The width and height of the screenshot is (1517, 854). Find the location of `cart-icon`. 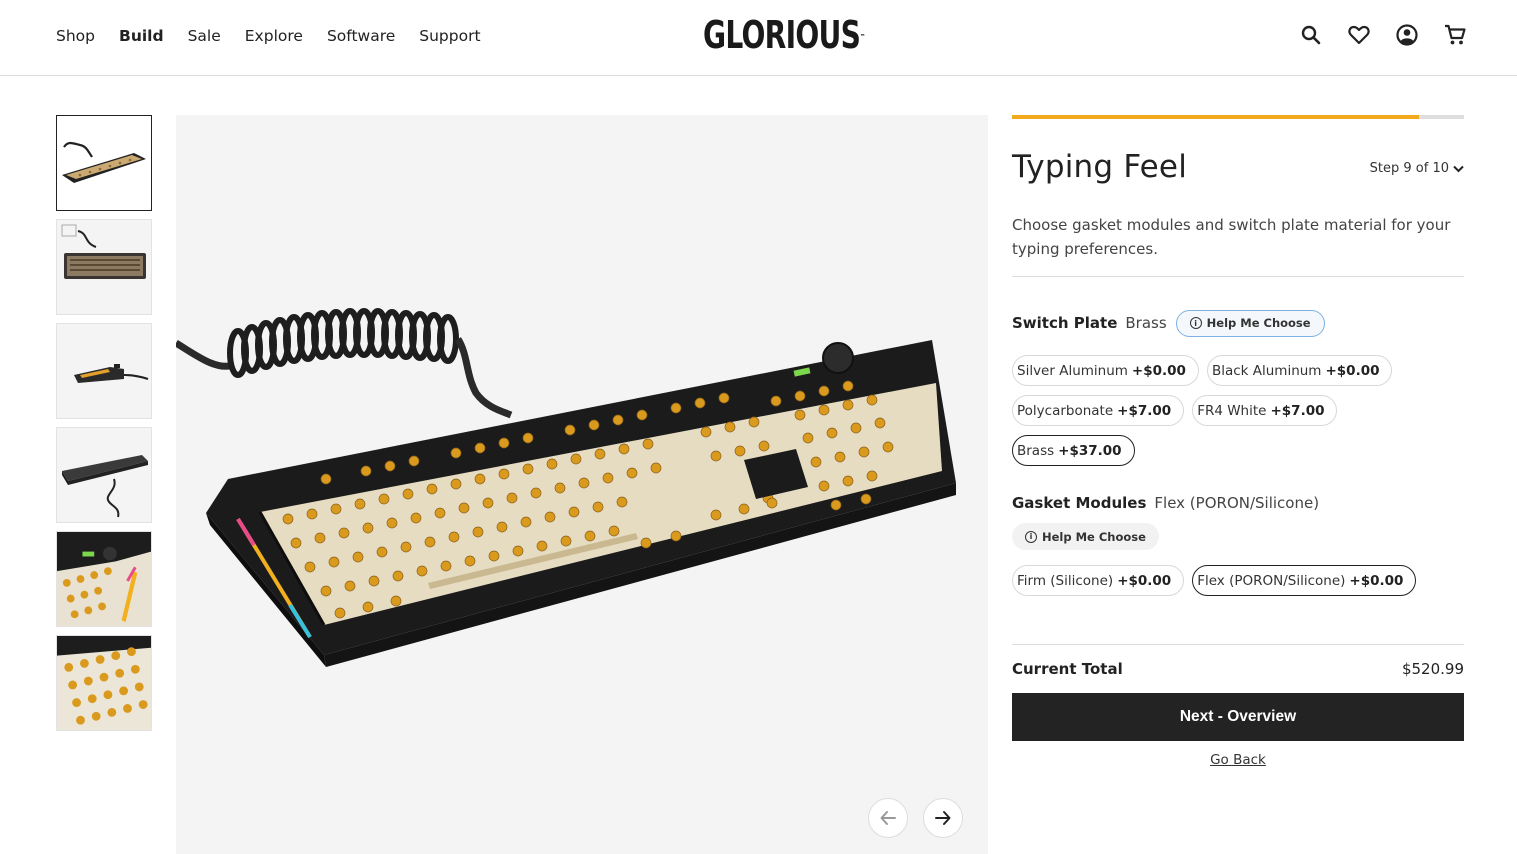

cart-icon is located at coordinates (1455, 35).